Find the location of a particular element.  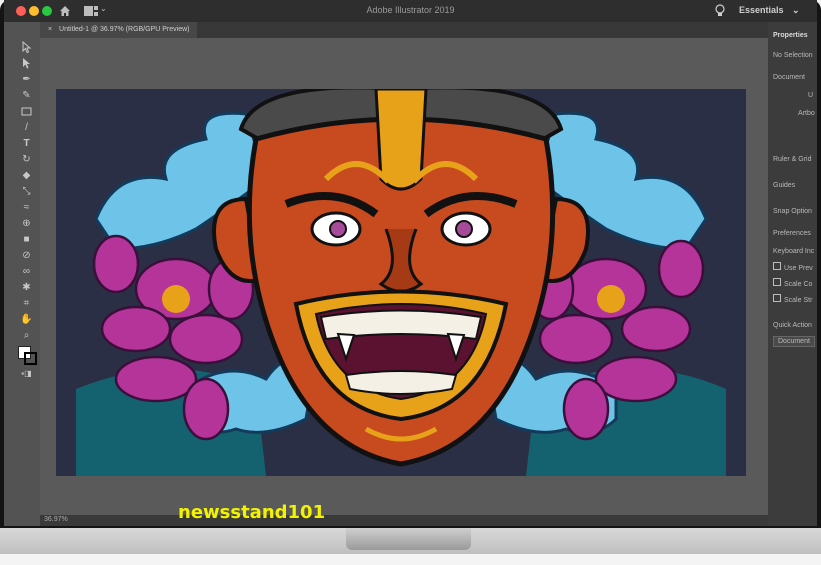

width-tool-icon: ≈ is located at coordinates (26, 207).